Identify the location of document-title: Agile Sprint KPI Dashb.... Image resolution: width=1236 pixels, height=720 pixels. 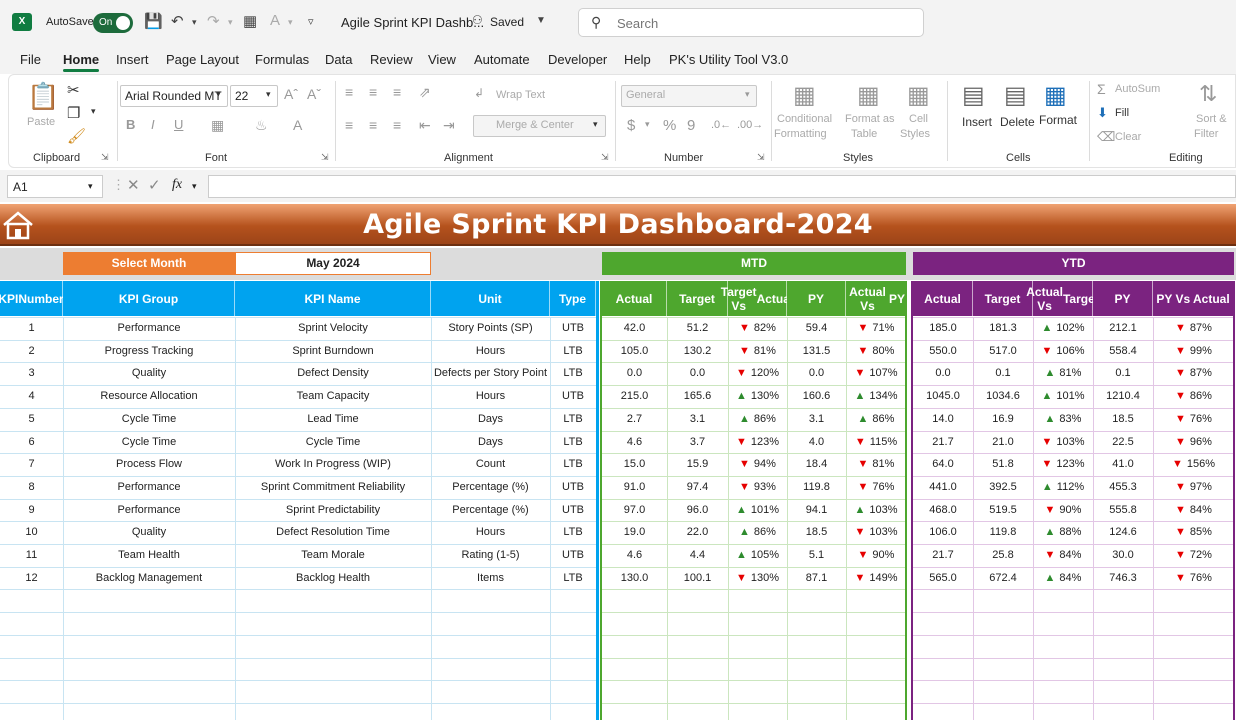
(412, 22).